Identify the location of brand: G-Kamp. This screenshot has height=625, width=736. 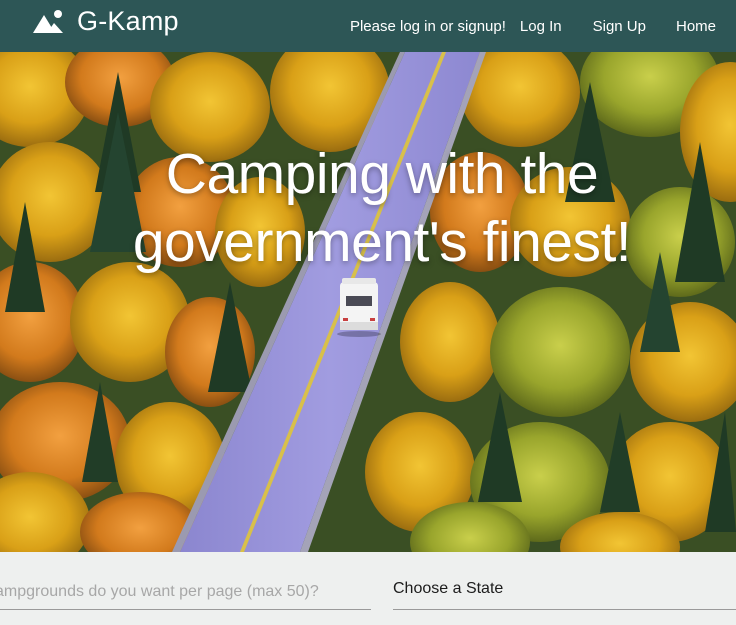
(106, 21).